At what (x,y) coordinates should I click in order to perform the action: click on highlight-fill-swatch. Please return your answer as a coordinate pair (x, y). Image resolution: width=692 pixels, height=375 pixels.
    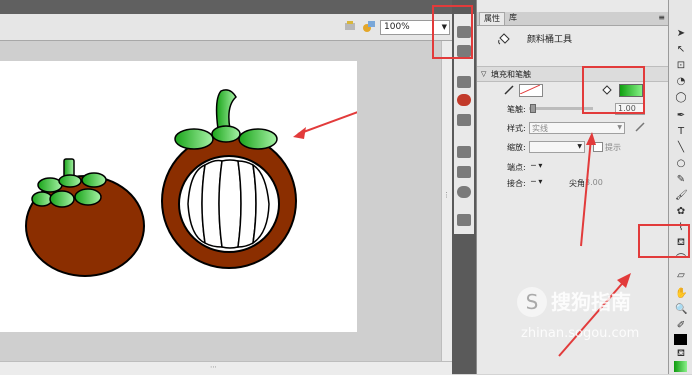
    Looking at the image, I should click on (613, 90).